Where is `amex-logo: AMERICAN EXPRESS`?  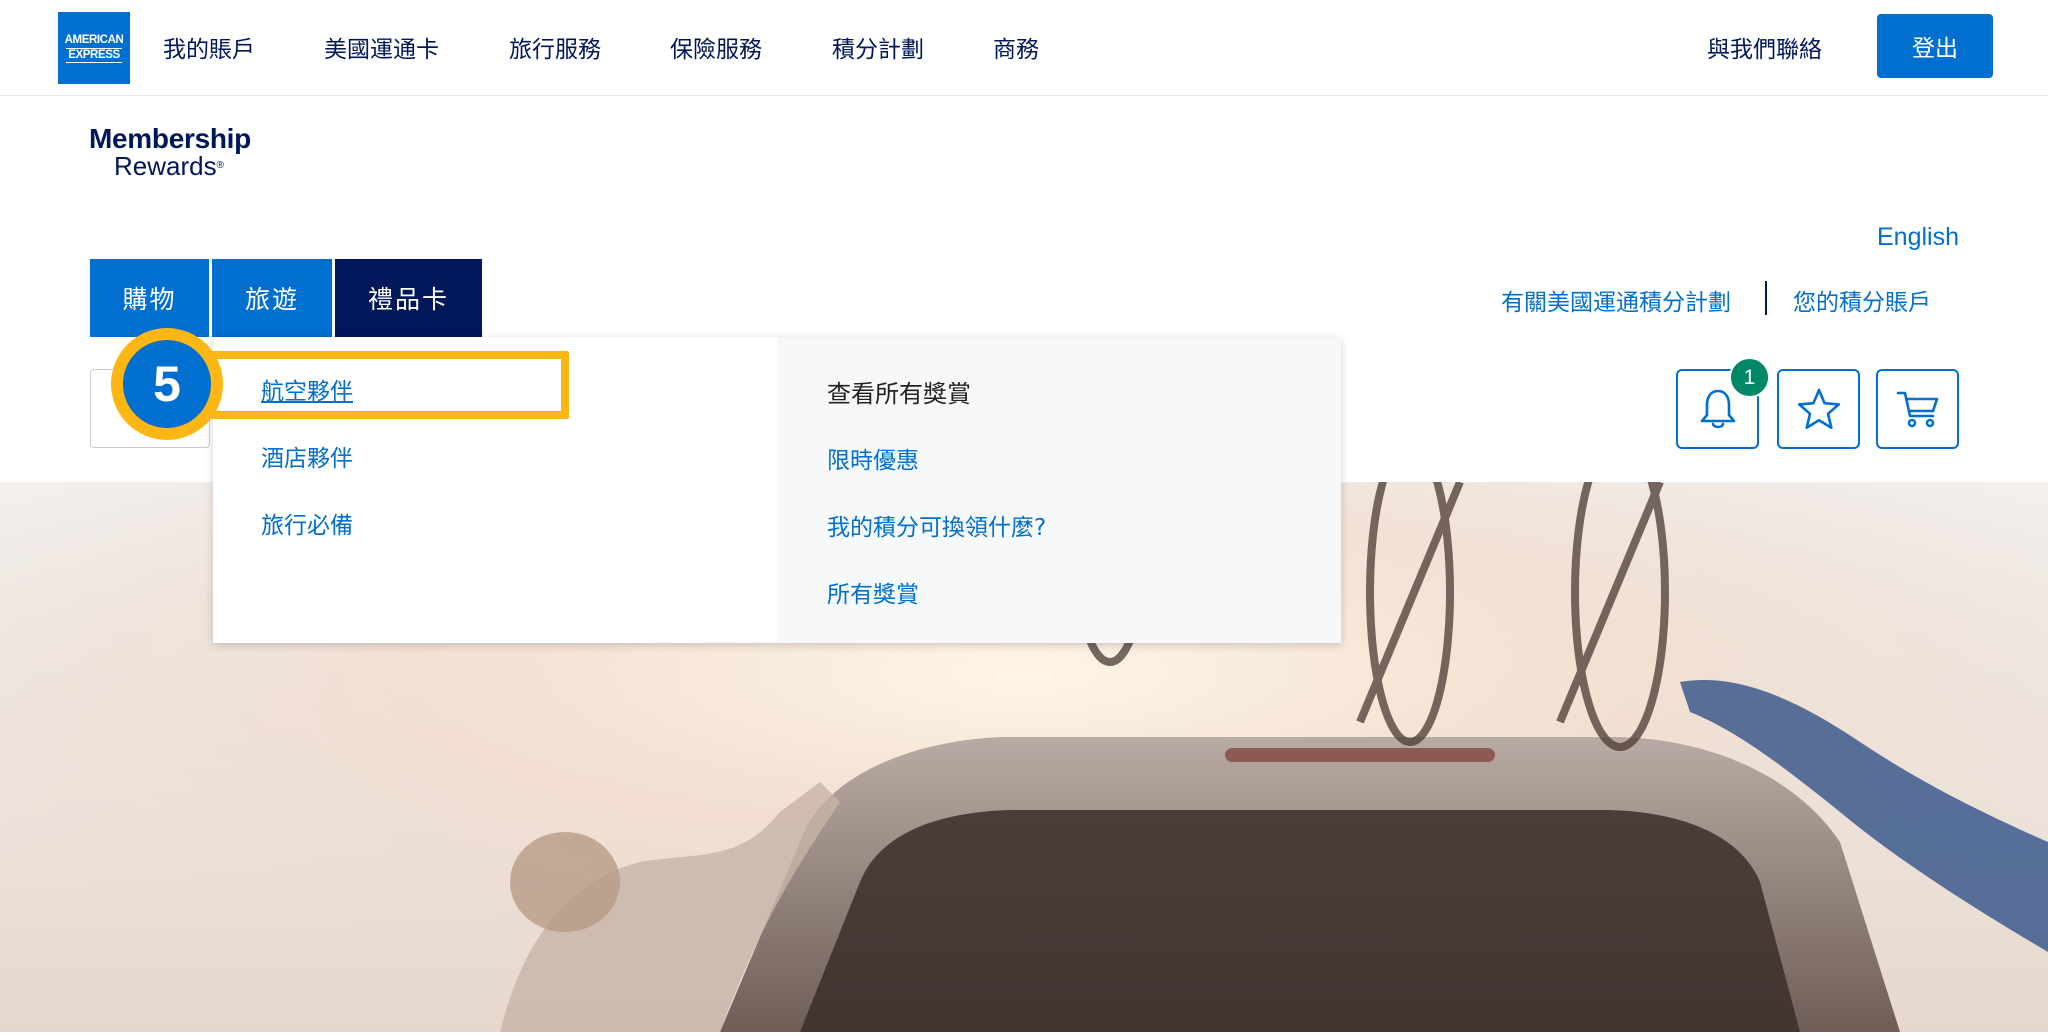
amex-logo: AMERICAN EXPRESS is located at coordinates (94, 48).